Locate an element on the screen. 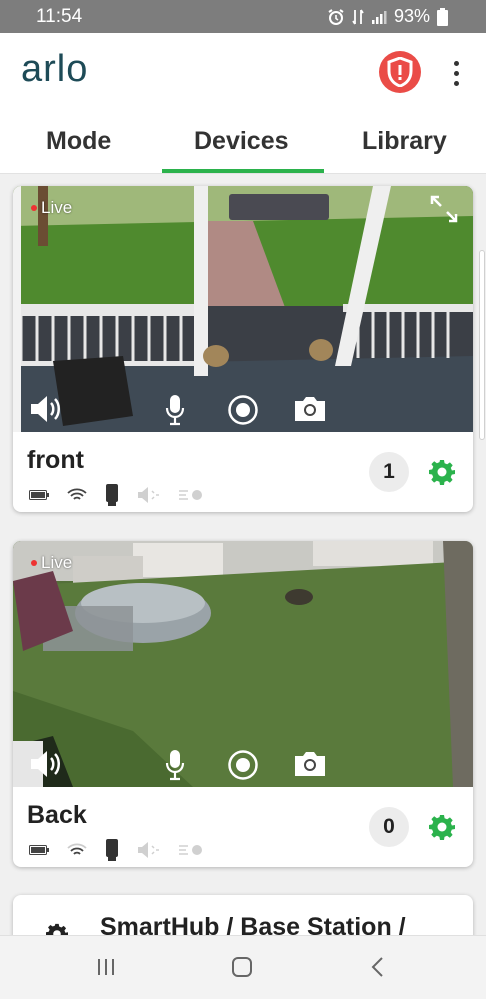 This screenshot has height=999, width=486. alert-shield-button is located at coordinates (400, 72).